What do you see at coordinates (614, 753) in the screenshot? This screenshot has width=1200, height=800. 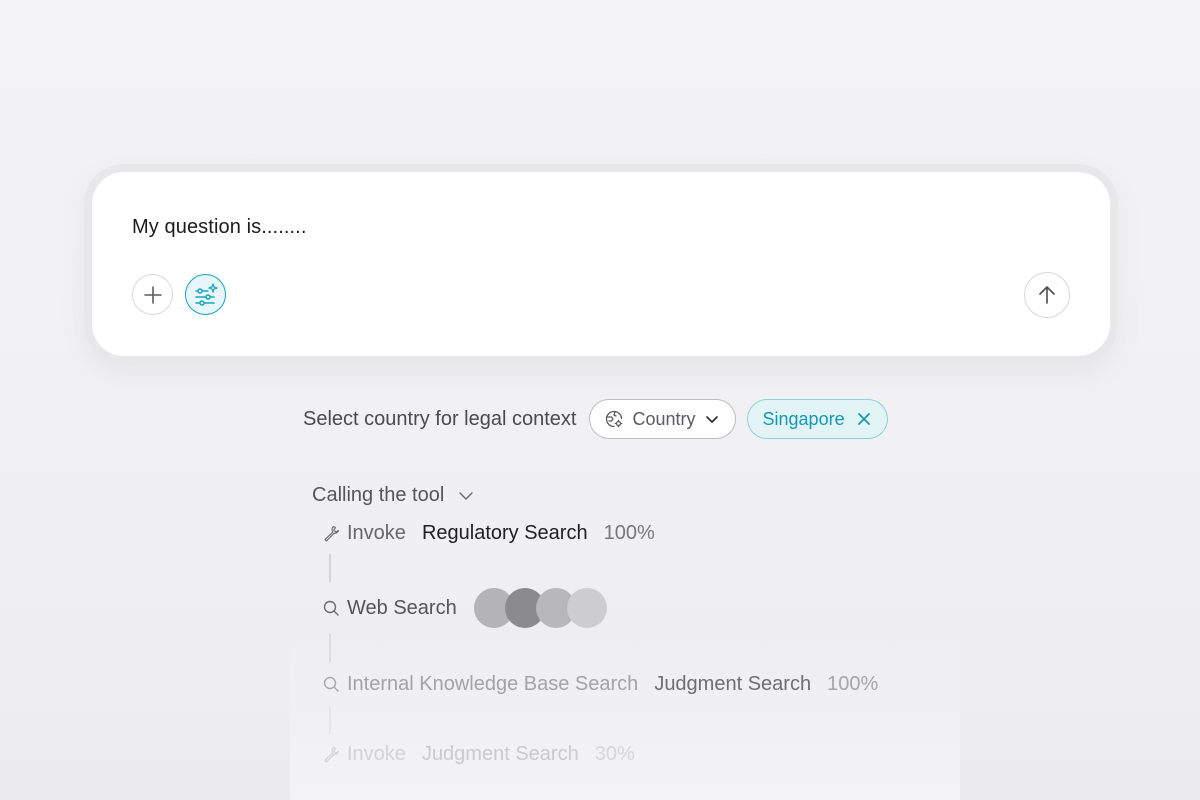 I see `tool-step-progress: 30%` at bounding box center [614, 753].